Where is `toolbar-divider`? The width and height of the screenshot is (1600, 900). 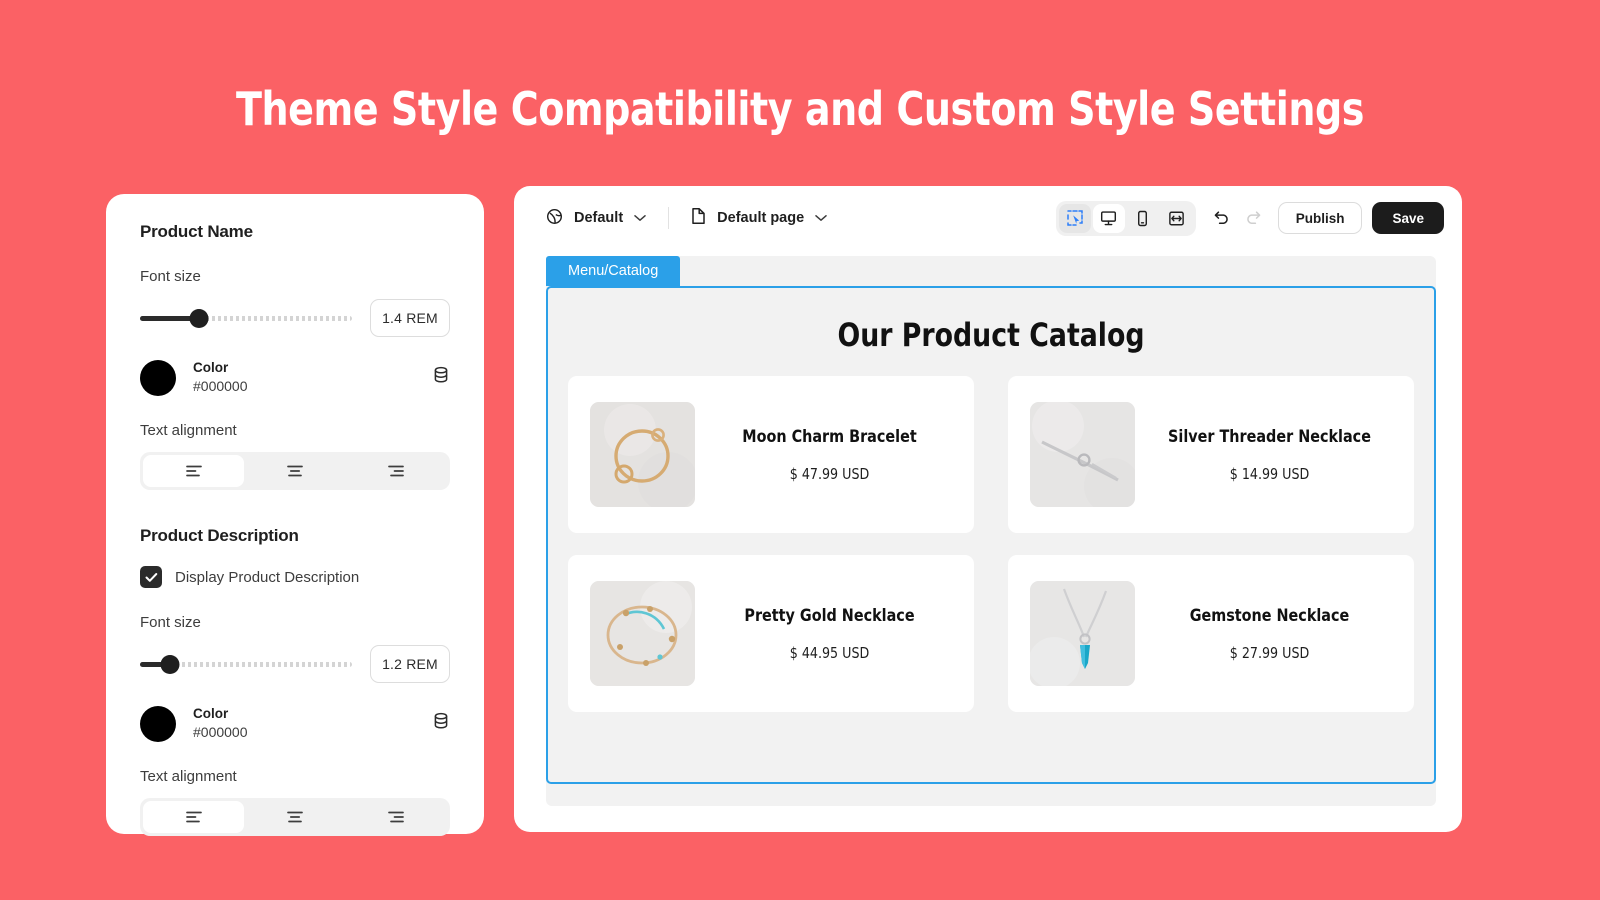 toolbar-divider is located at coordinates (669, 218).